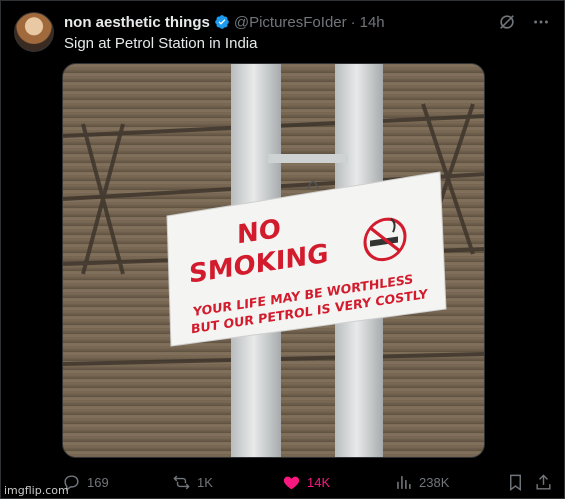 The height and width of the screenshot is (499, 565). Describe the element at coordinates (161, 43) in the screenshot. I see `tweet-text: Sign at Petrol Station in India` at that location.